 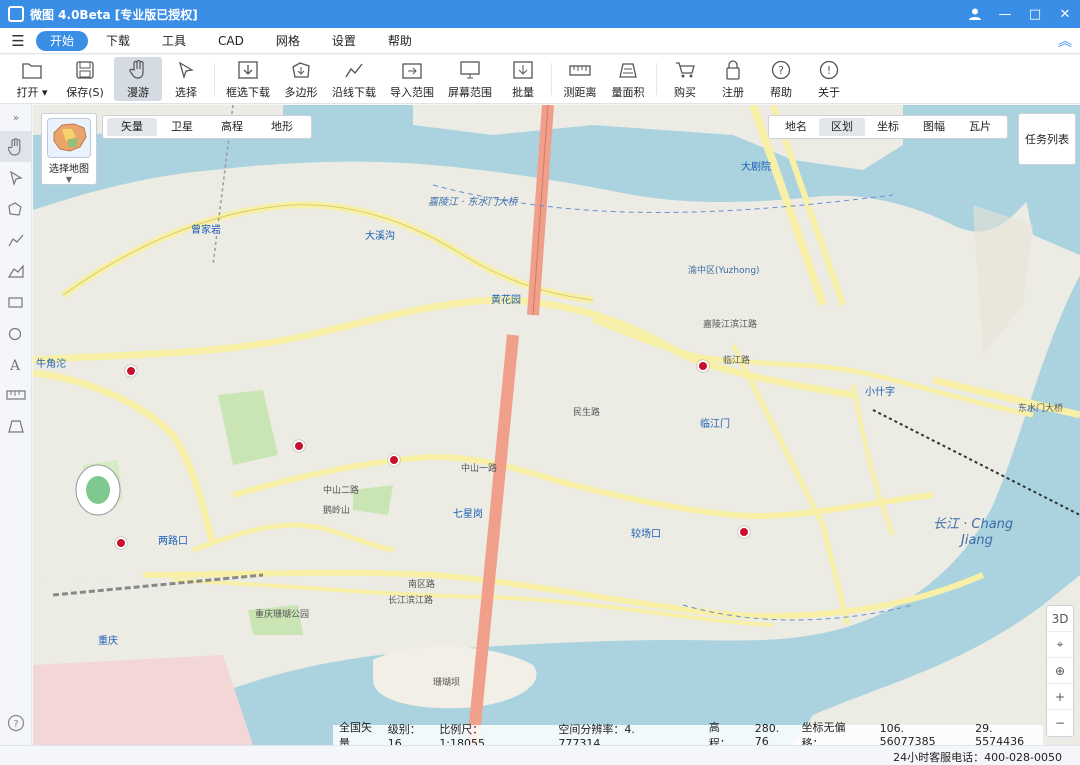 What do you see at coordinates (174, 41) in the screenshot?
I see `menu-tools: 工具` at bounding box center [174, 41].